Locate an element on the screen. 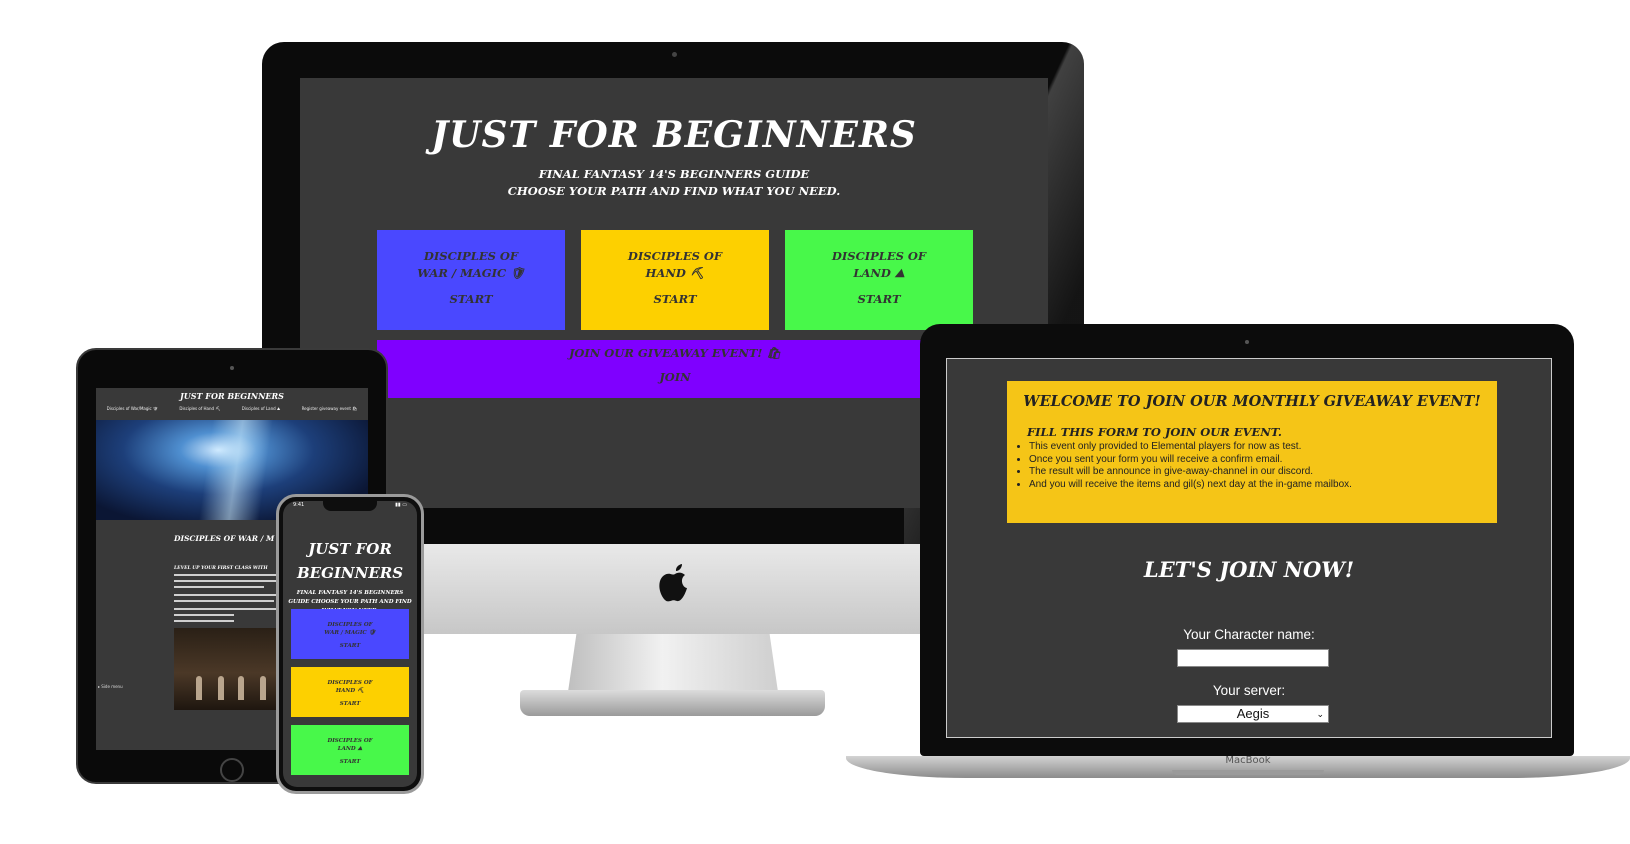 This screenshot has width=1630, height=844. phone-card-land: Disciples of Land ⛰ Start is located at coordinates (350, 750).